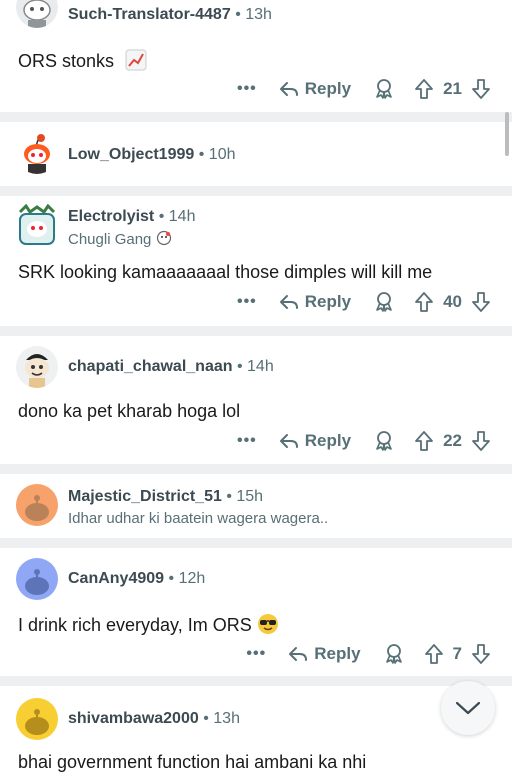 The height and width of the screenshot is (780, 512). I want to click on comment-meta: Low_Object1999 • 10h, so click(152, 155).